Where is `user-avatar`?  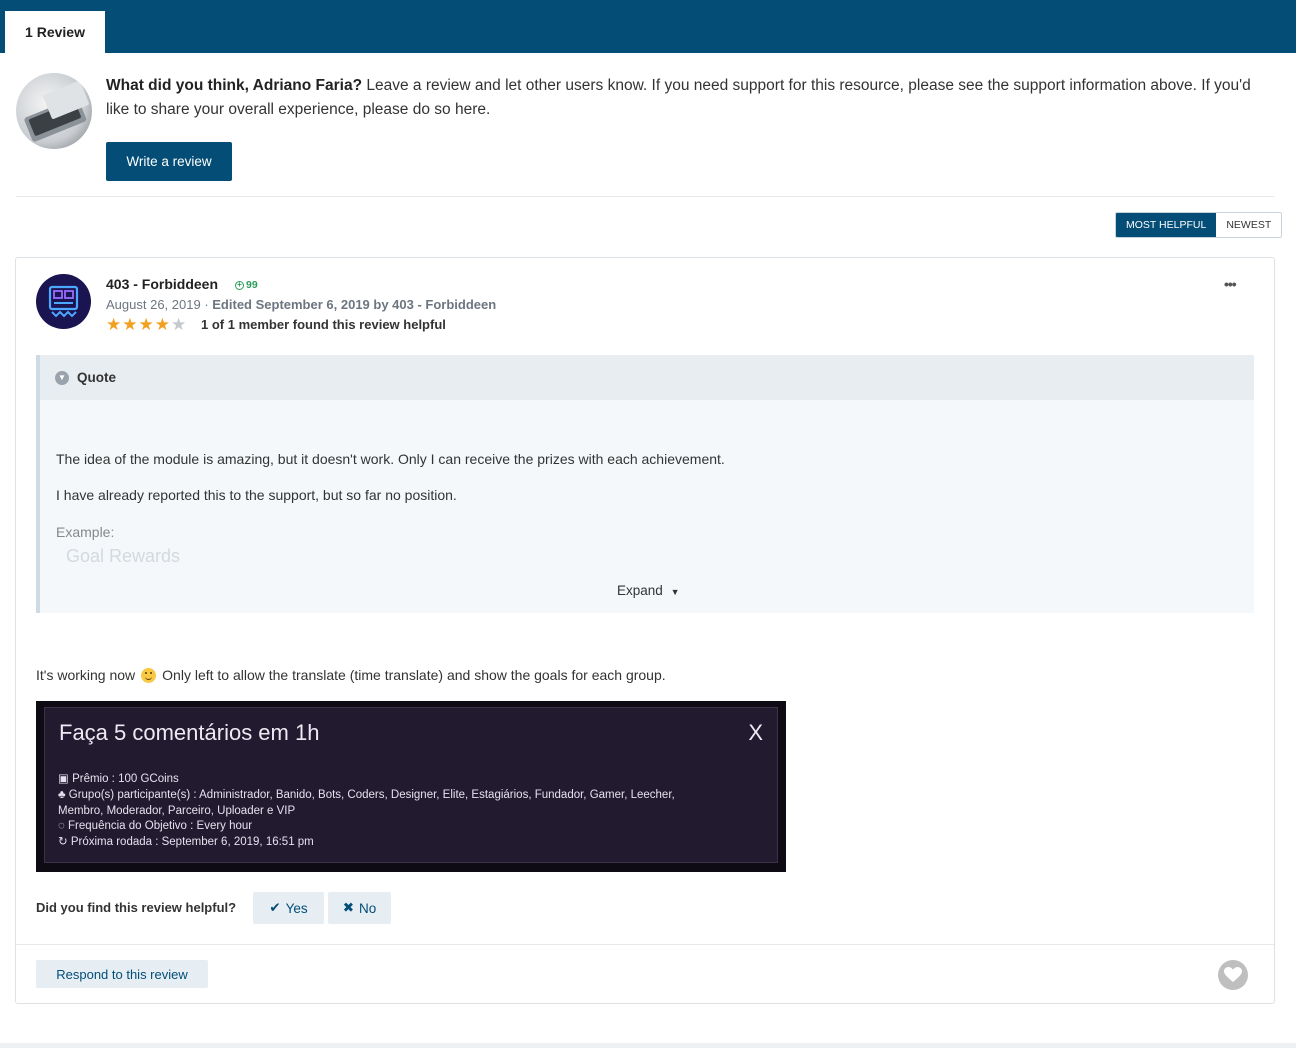 user-avatar is located at coordinates (54, 111).